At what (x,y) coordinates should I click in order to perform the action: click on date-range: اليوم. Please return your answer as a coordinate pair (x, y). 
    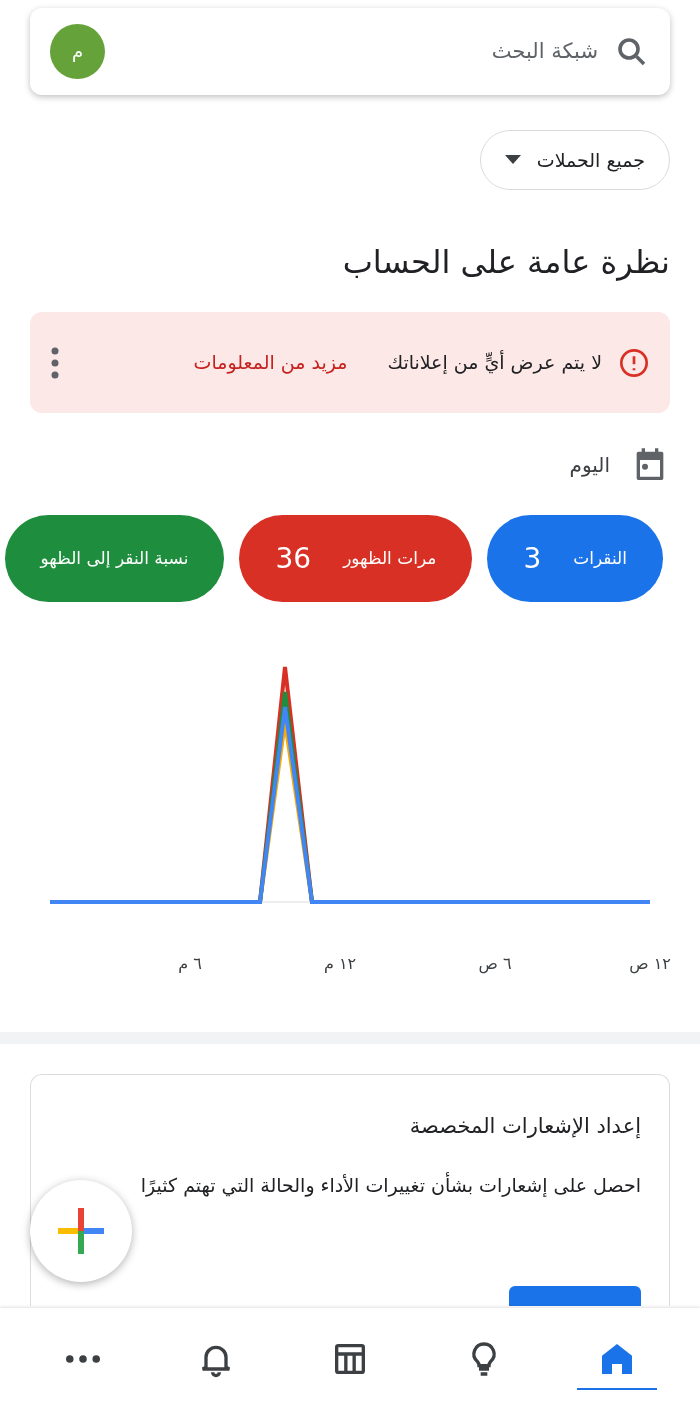
    Looking at the image, I should click on (589, 465).